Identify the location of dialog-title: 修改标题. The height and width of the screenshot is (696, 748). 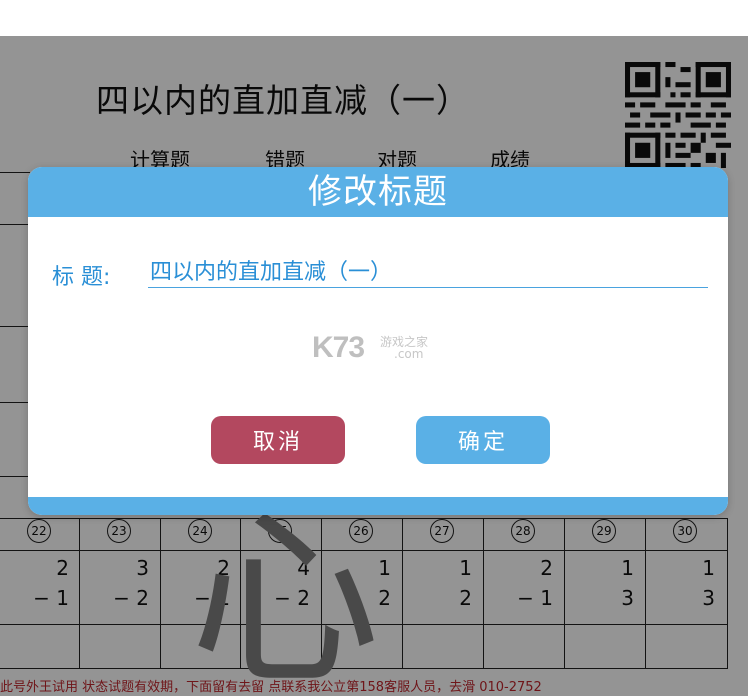
(378, 192).